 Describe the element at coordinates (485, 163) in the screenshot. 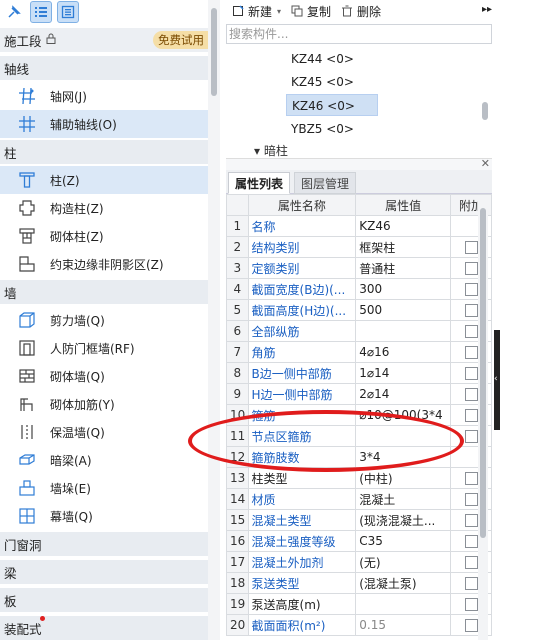

I see `close-icon: ✕` at that location.